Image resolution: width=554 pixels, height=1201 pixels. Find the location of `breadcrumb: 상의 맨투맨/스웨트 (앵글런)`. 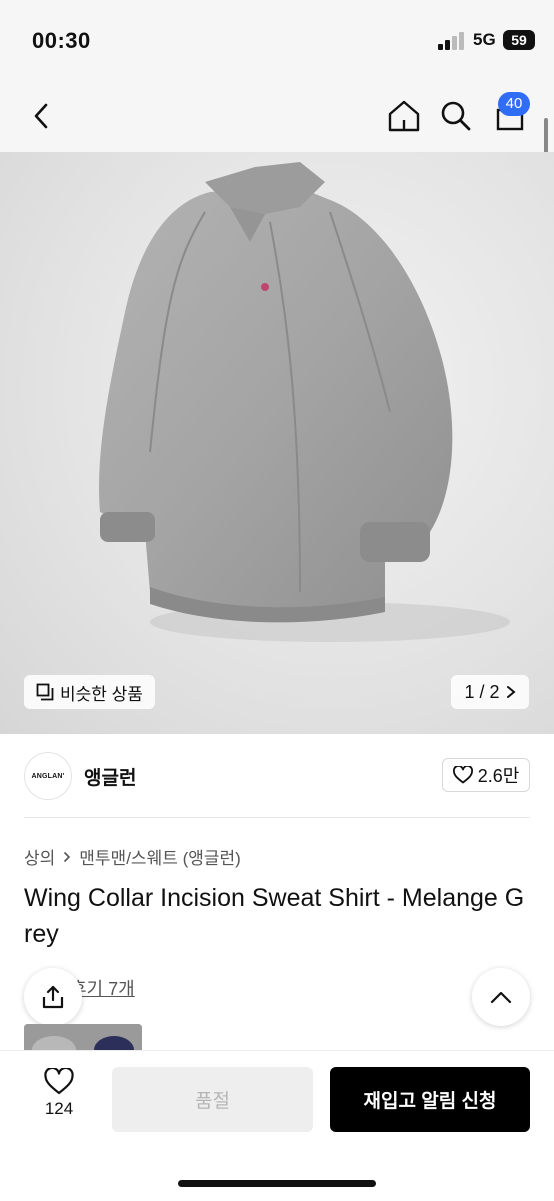

breadcrumb: 상의 맨투맨/스웨트 (앵글런) is located at coordinates (132, 856).